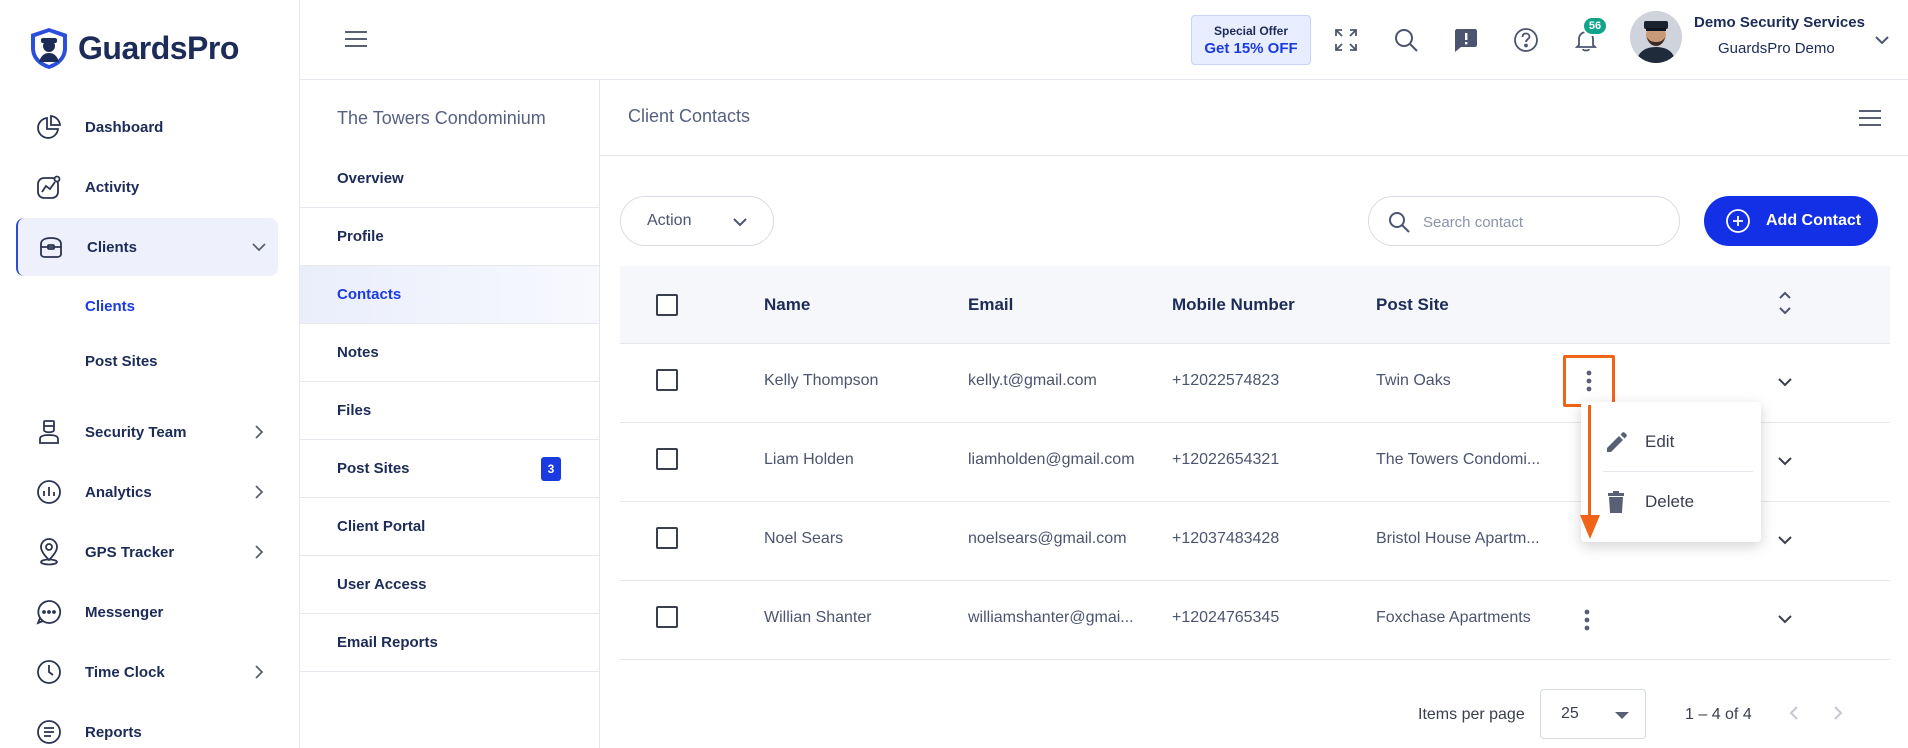 The width and height of the screenshot is (1908, 748). I want to click on sidebar-item-activity: Activity, so click(147, 187).